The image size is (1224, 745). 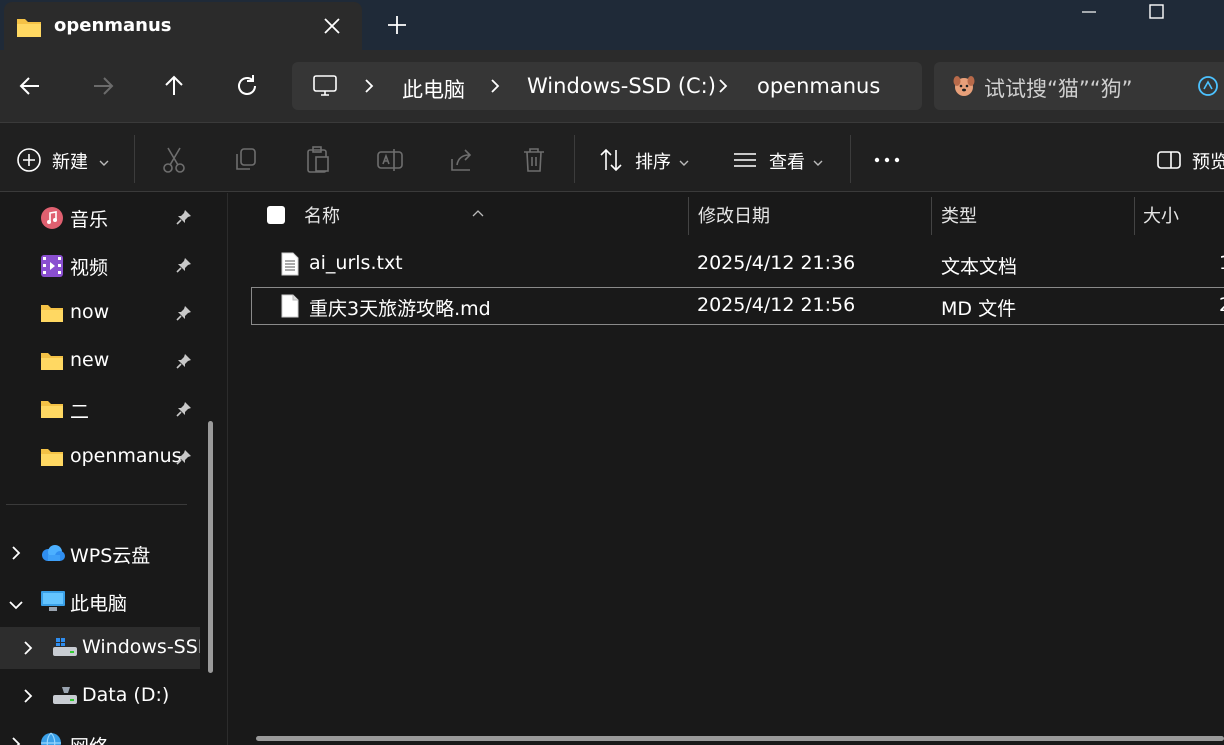 I want to click on refresh-button, so click(x=247, y=86).